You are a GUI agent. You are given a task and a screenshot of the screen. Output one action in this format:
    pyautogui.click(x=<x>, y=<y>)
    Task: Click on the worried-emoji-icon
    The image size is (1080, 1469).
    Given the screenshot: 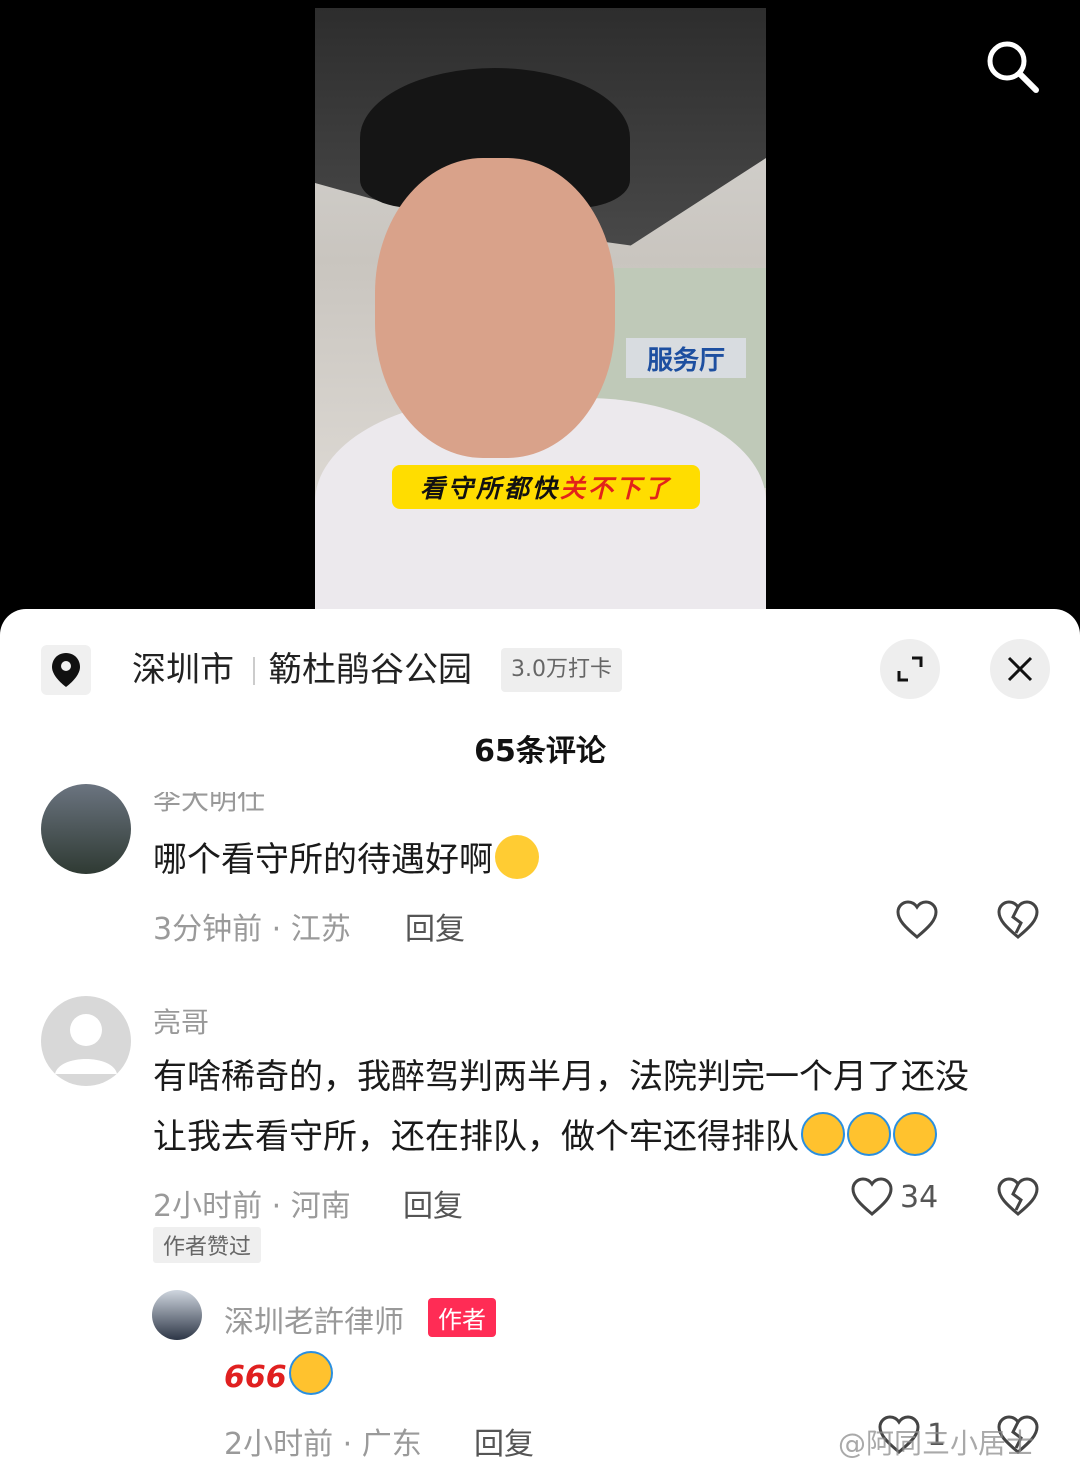 What is the action you would take?
    pyautogui.click(x=517, y=857)
    